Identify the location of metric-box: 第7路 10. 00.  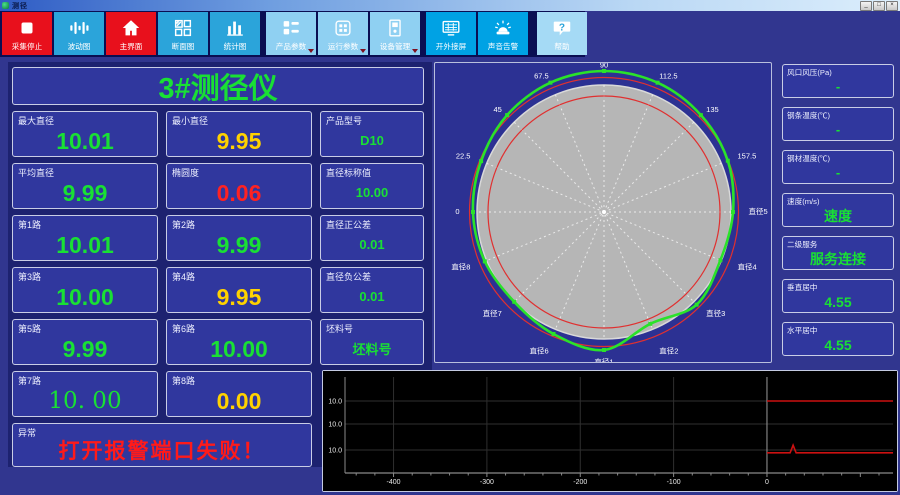
(85, 394).